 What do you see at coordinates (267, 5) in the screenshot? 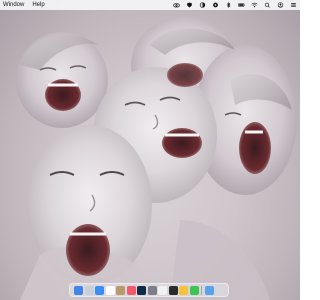
I see `search-icon` at bounding box center [267, 5].